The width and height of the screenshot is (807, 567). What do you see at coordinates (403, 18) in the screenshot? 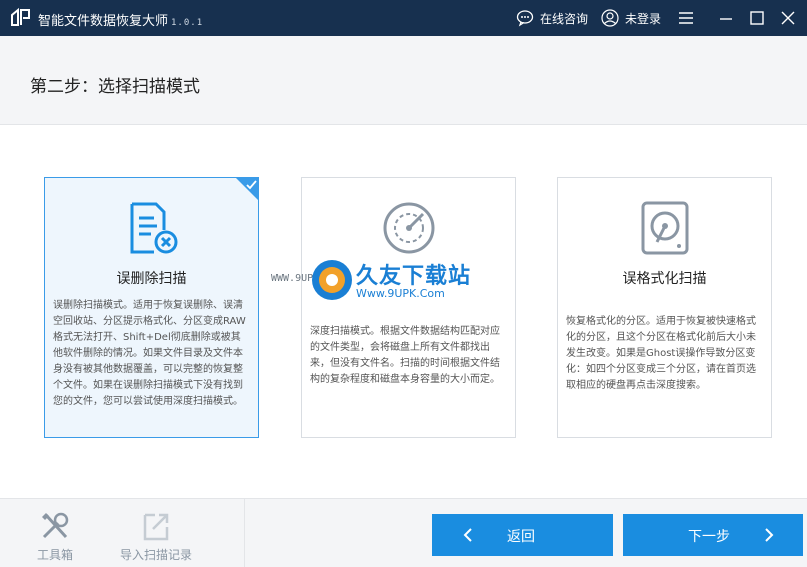
I see `title-bar: 智能文件数据恢复大师 1.0.1 在线咨询 未登录` at bounding box center [403, 18].